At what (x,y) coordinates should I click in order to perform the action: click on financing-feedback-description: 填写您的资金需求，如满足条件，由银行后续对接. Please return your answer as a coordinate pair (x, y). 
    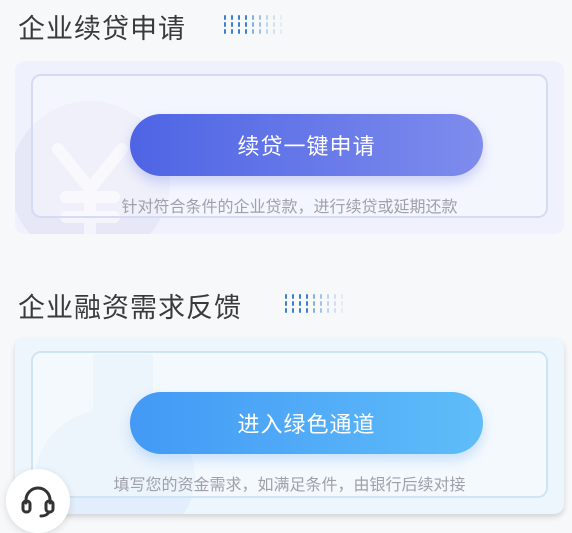
    Looking at the image, I should click on (289, 484).